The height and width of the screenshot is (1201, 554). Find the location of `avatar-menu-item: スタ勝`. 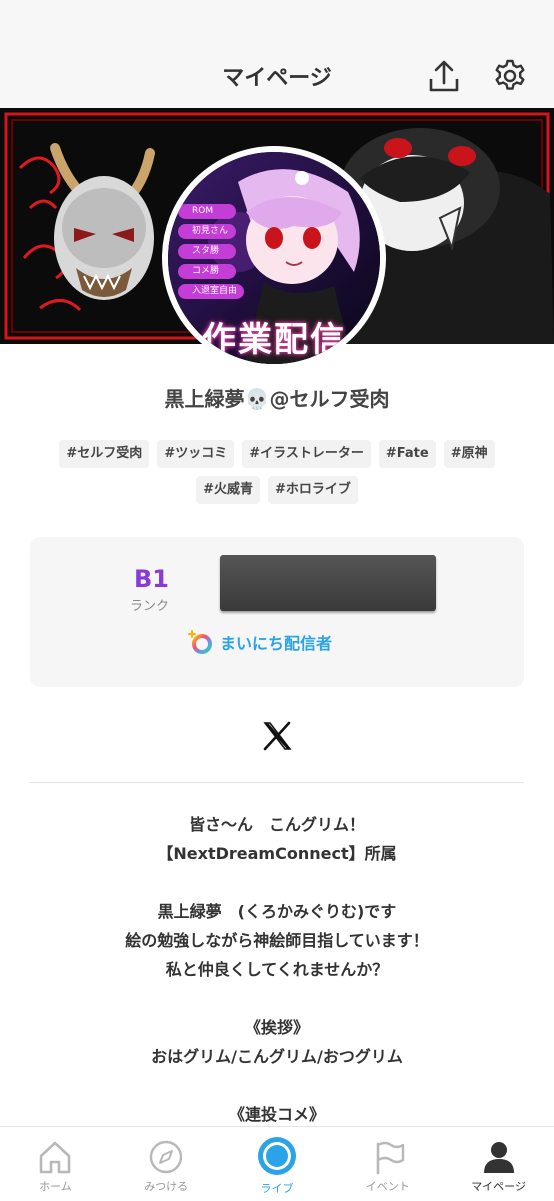

avatar-menu-item: スタ勝 is located at coordinates (207, 251).